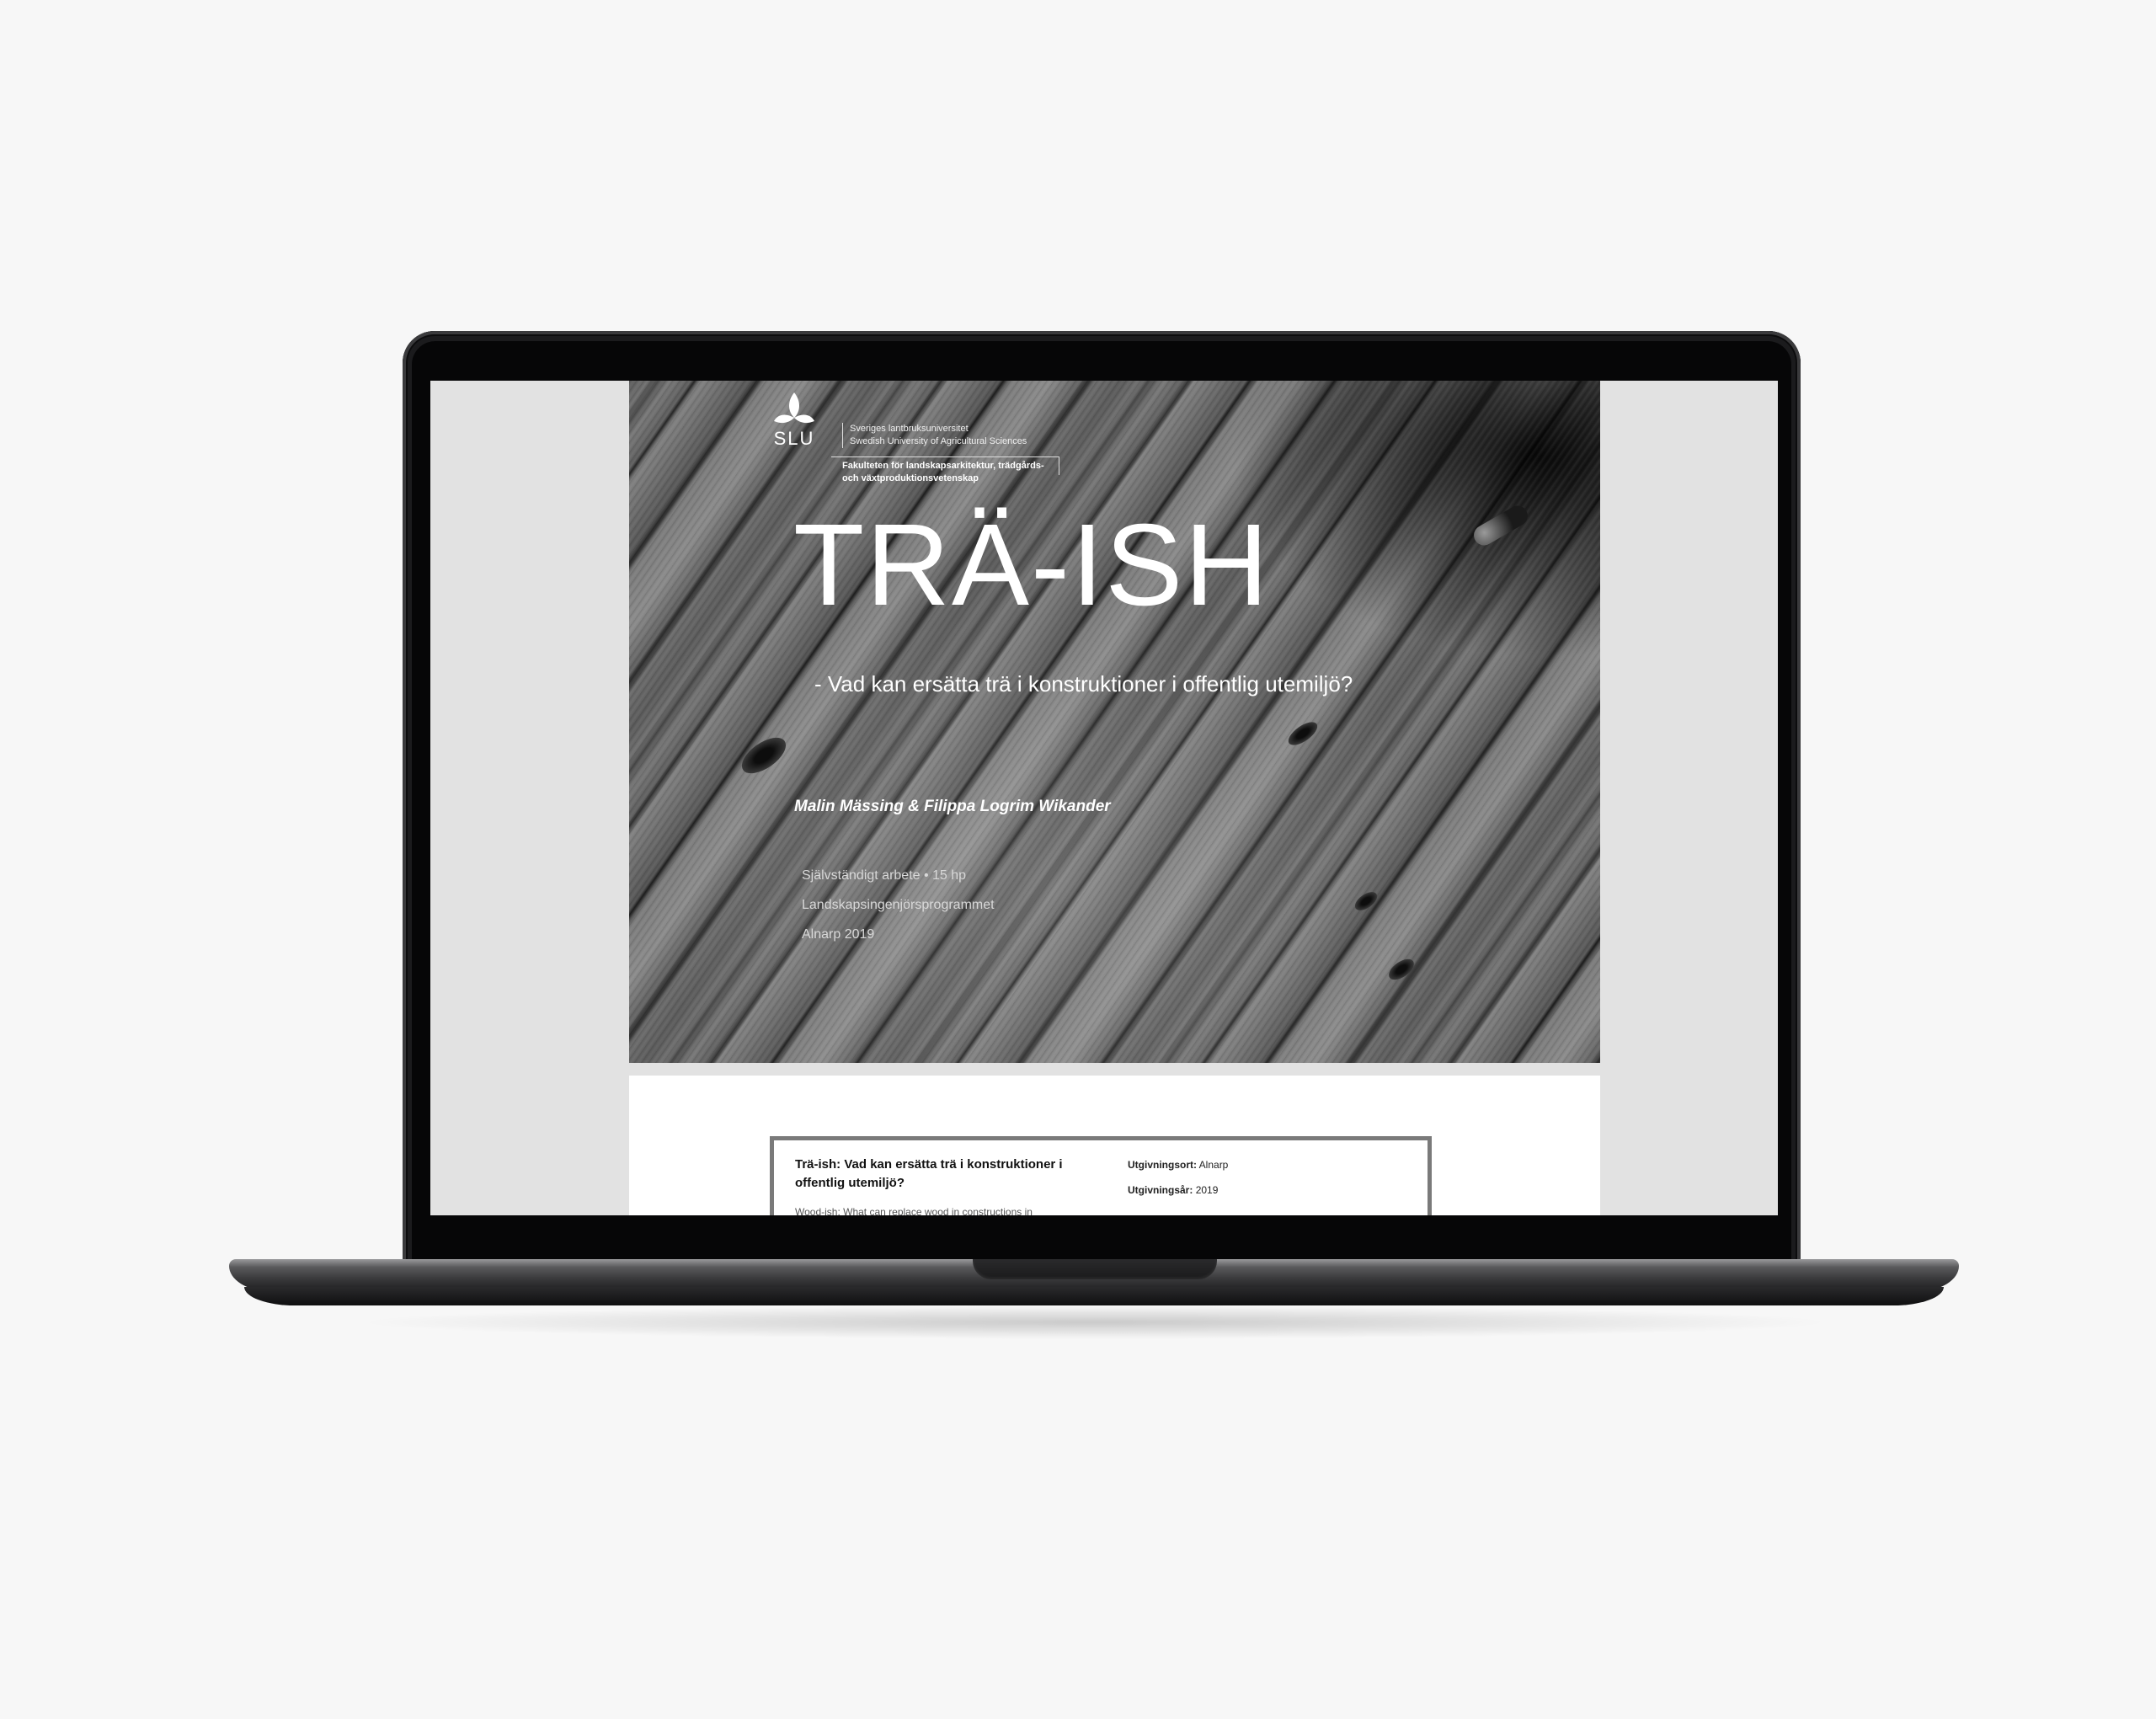 The height and width of the screenshot is (1719, 2156). Describe the element at coordinates (1207, 1190) in the screenshot. I see `info-year-value: 2019` at that location.